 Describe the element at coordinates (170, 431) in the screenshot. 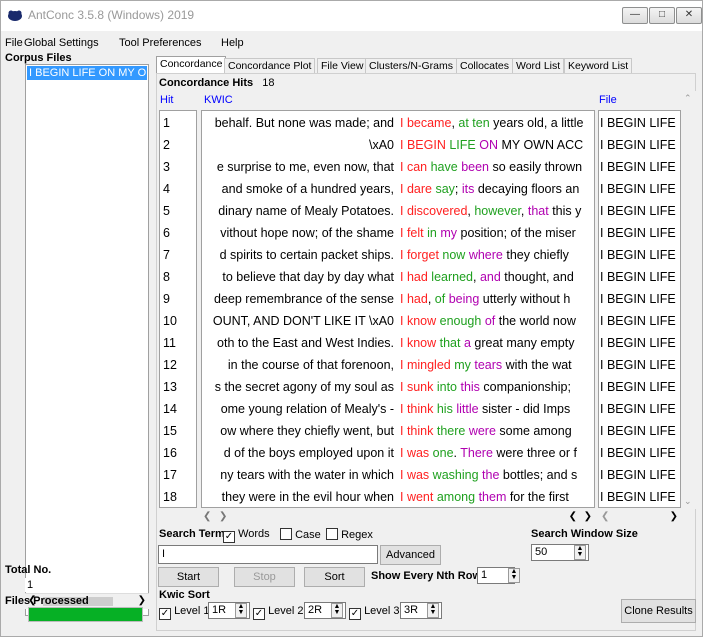

I see `hit-number: 15` at that location.